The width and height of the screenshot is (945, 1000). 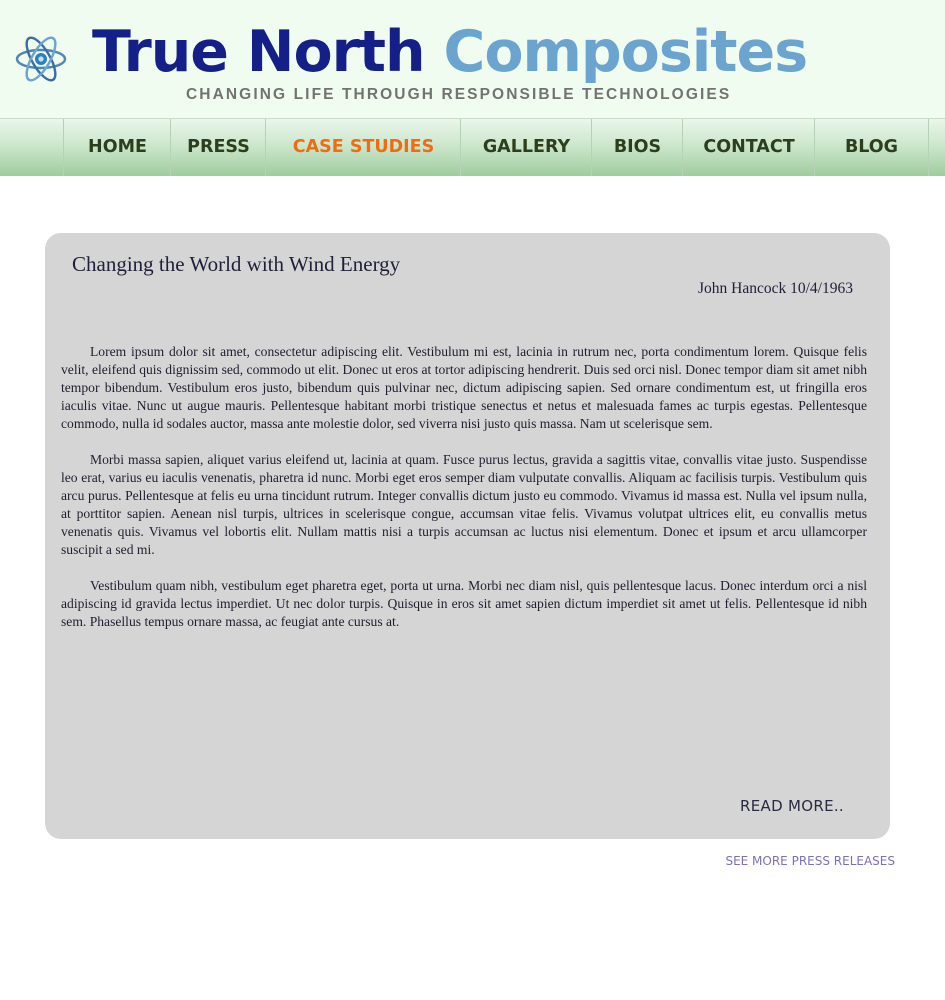 What do you see at coordinates (871, 147) in the screenshot?
I see `nav-item-blog: BLOG` at bounding box center [871, 147].